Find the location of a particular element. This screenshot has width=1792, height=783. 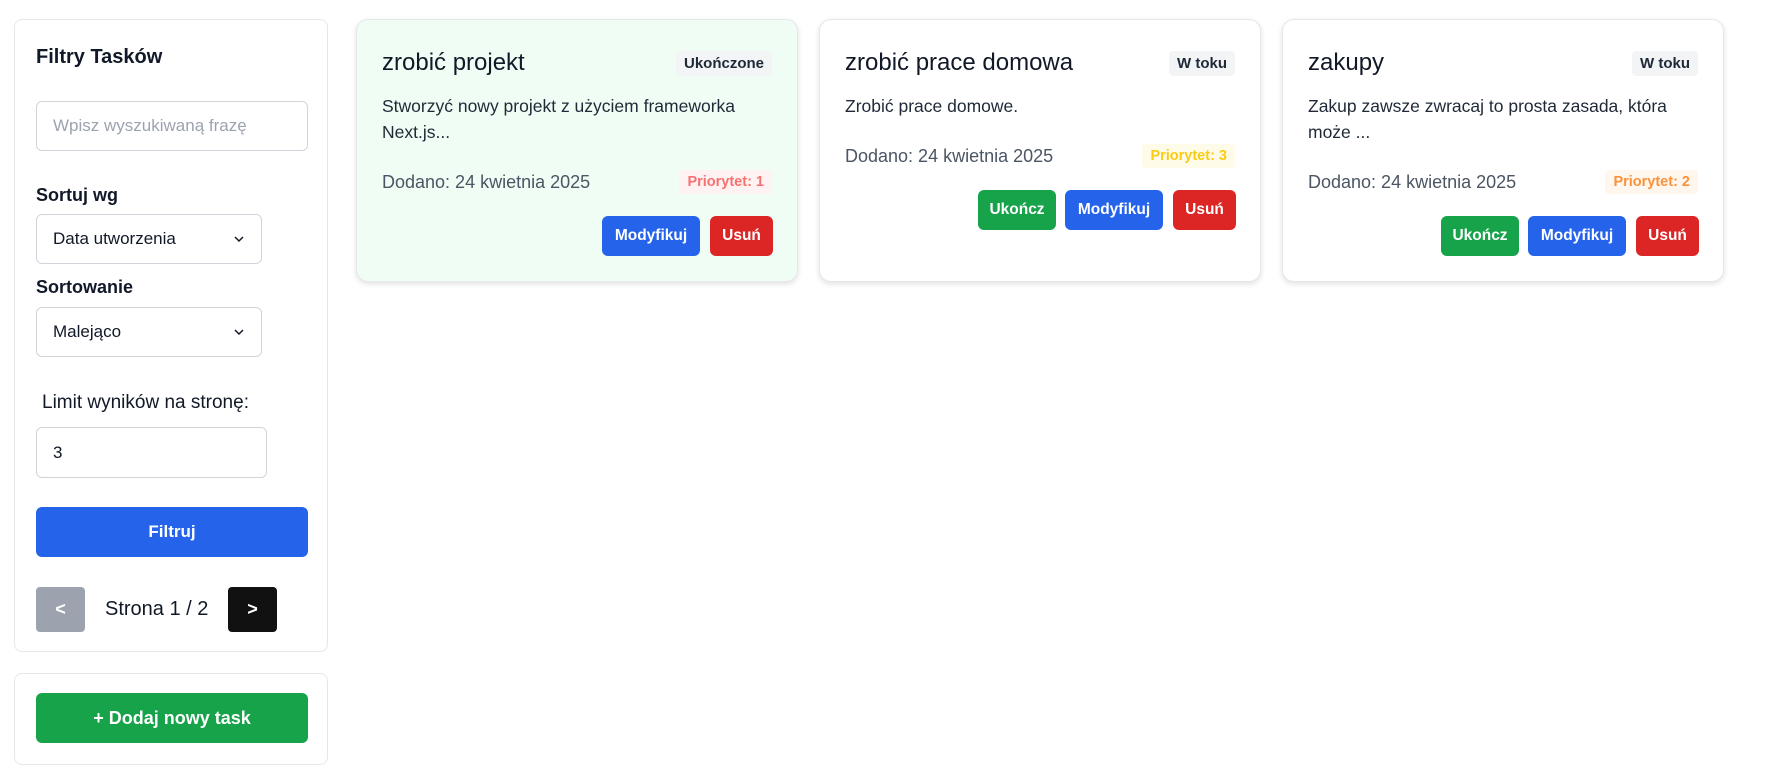

priority-badge: Priorytet: 1 is located at coordinates (725, 182).